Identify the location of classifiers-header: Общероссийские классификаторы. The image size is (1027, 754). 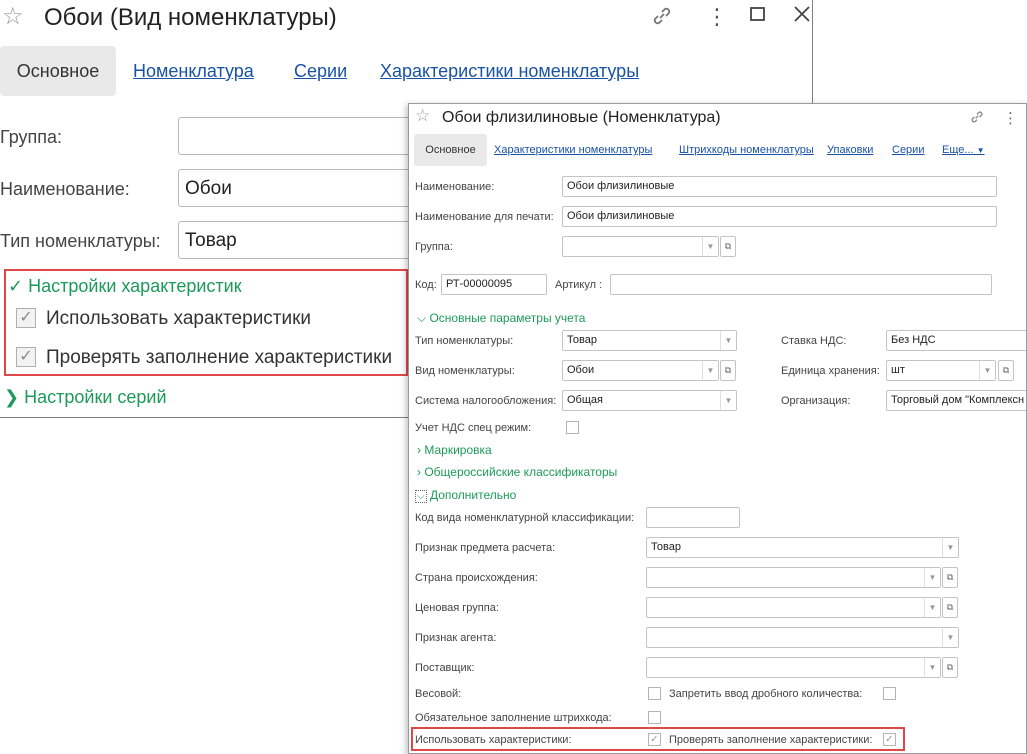
(521, 472).